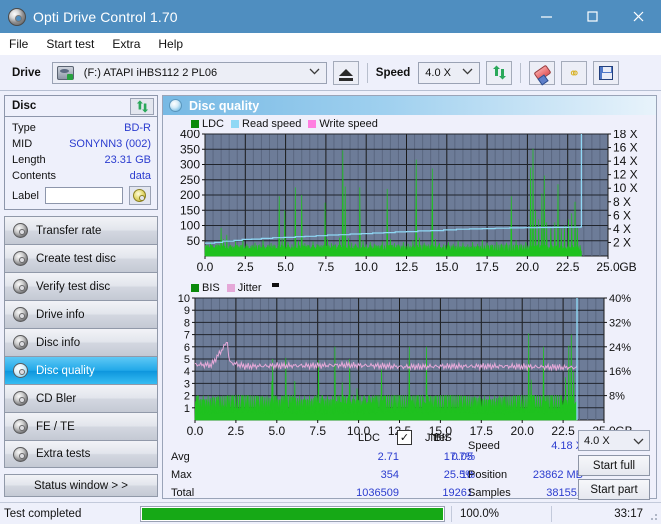  I want to click on svg-text: 4, so click(187, 372).